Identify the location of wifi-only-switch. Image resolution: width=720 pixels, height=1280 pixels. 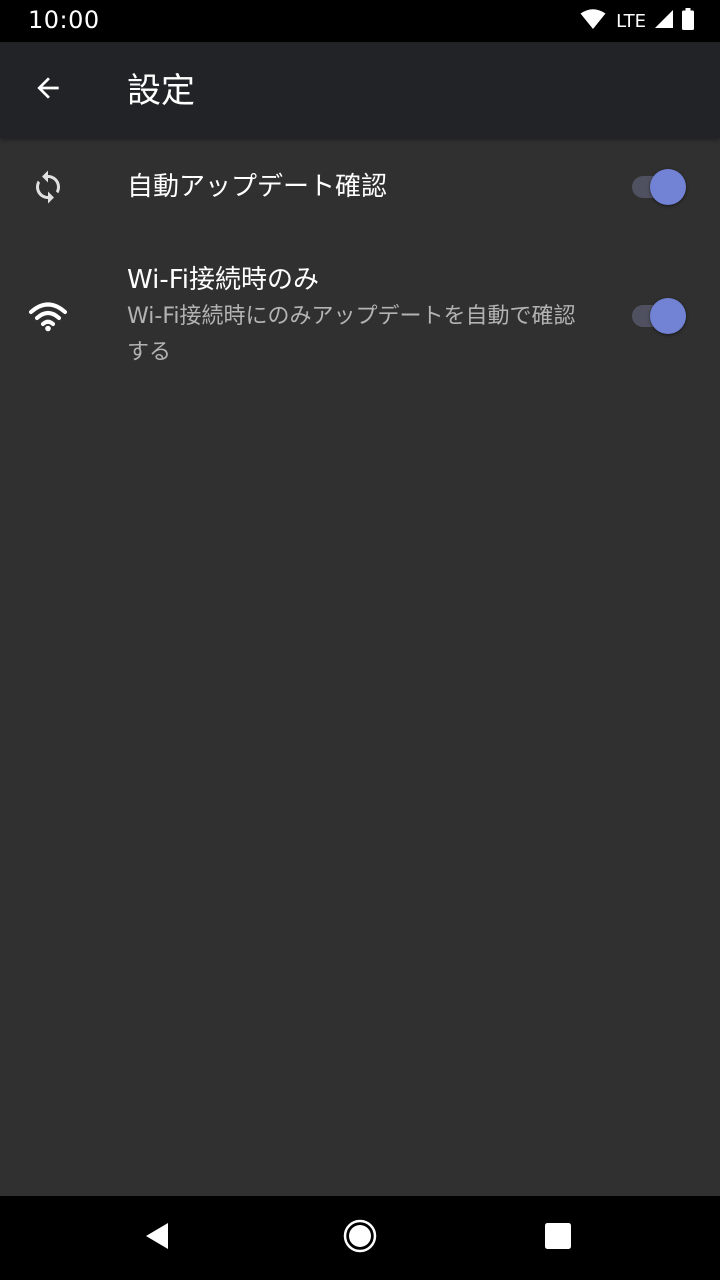
(659, 316).